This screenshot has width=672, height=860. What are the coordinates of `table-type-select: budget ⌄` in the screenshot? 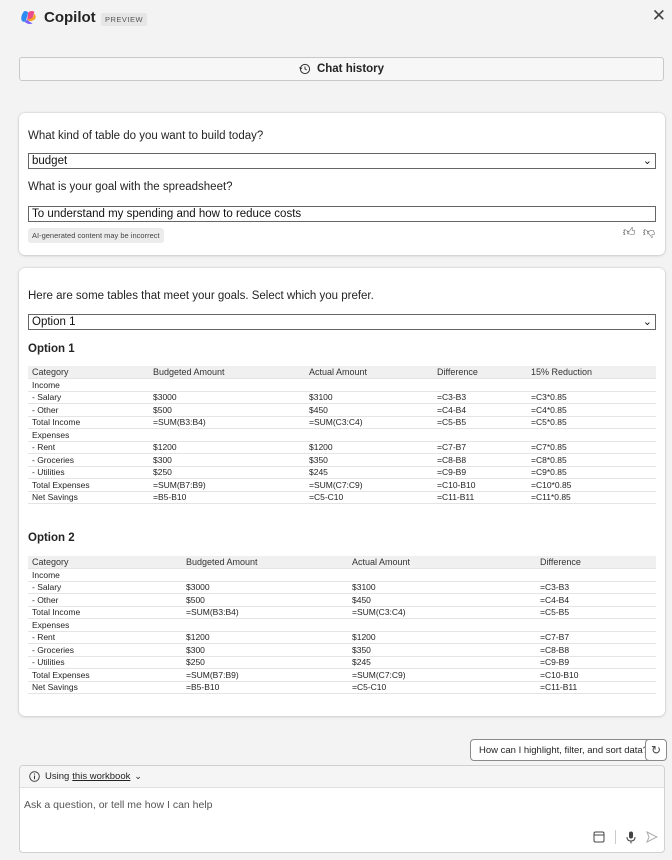 It's located at (342, 161).